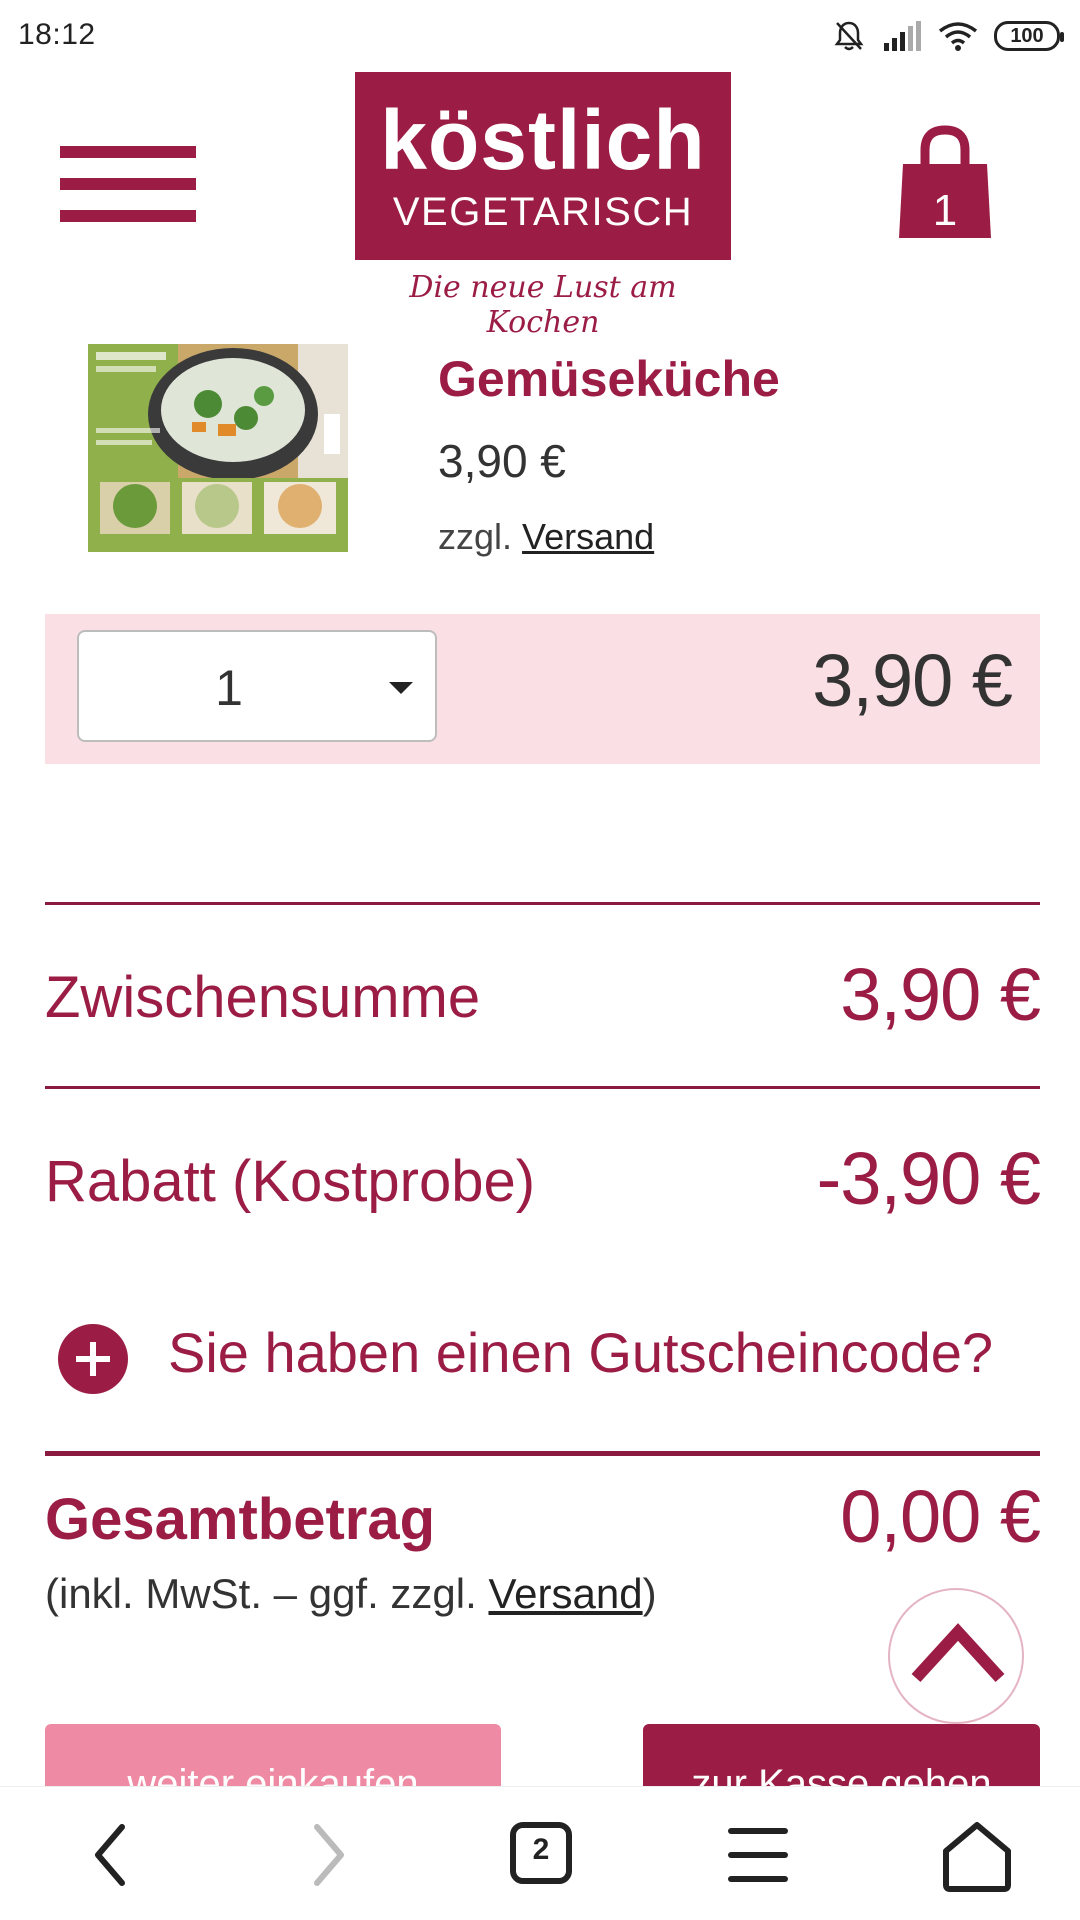  I want to click on discount-value: -3,90 €, so click(928, 1178).